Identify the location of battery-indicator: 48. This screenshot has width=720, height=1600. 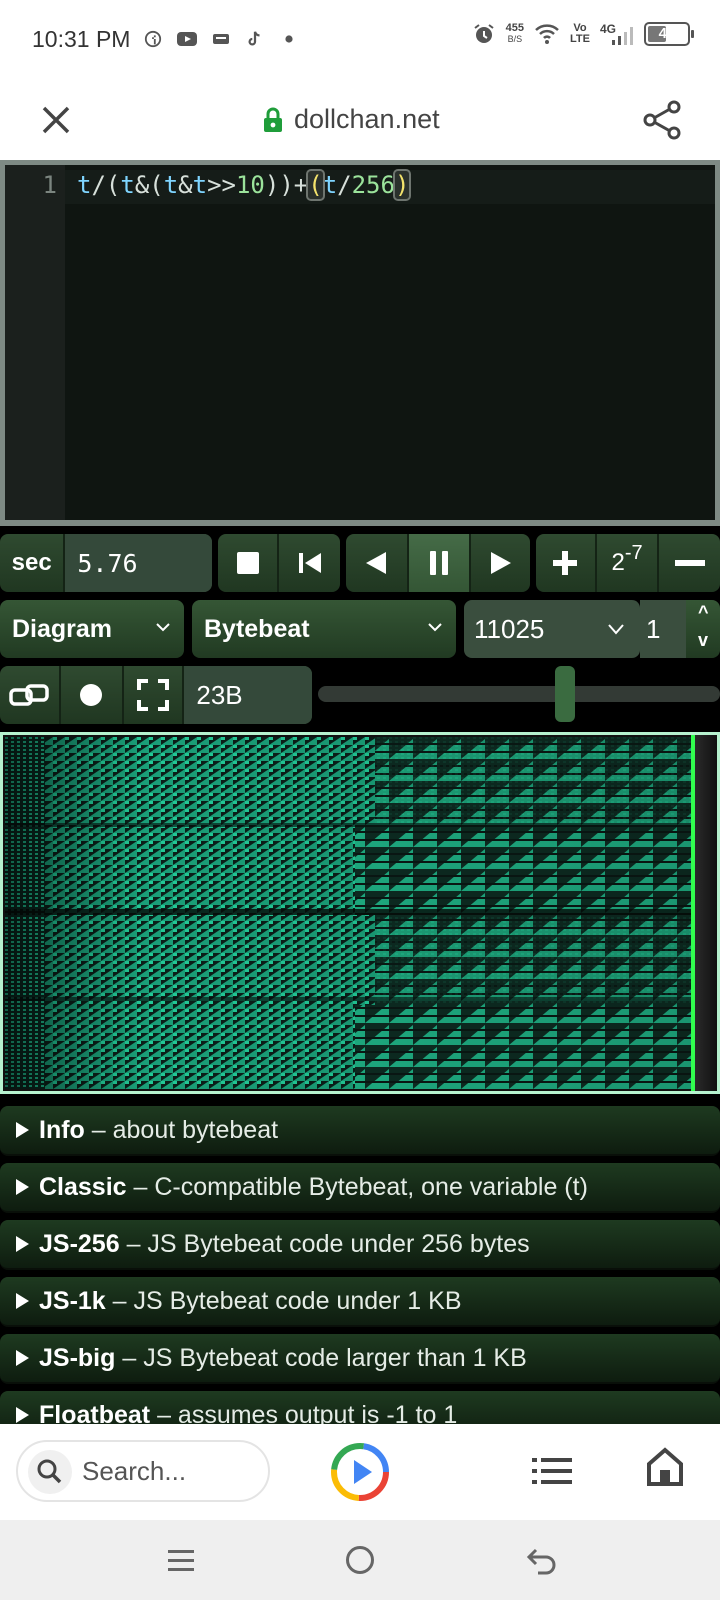
(669, 34).